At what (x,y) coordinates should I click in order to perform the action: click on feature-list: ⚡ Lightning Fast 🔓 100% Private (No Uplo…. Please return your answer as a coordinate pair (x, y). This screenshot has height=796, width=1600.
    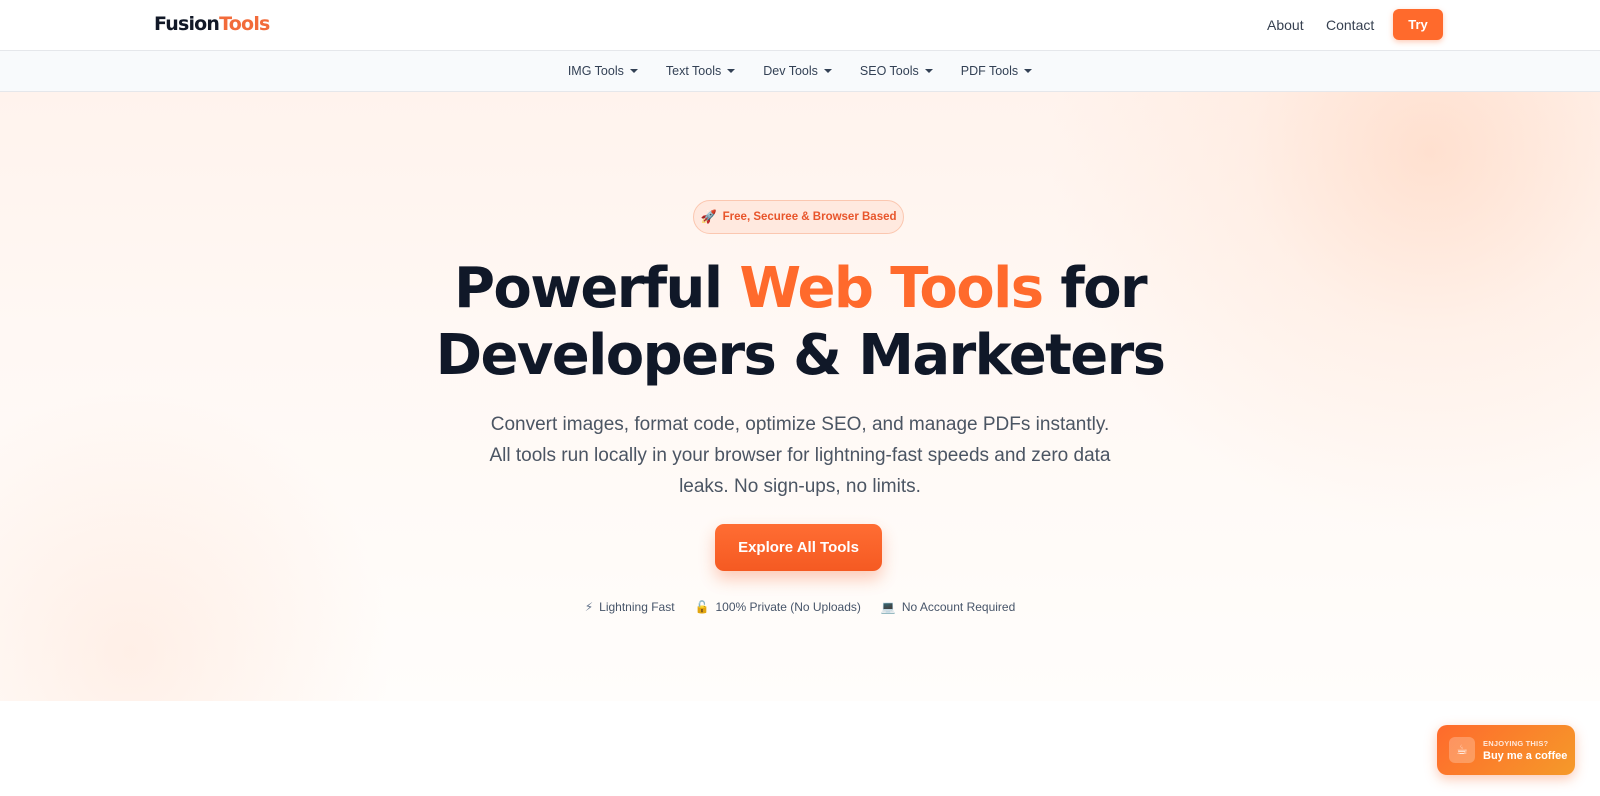
    Looking at the image, I should click on (800, 607).